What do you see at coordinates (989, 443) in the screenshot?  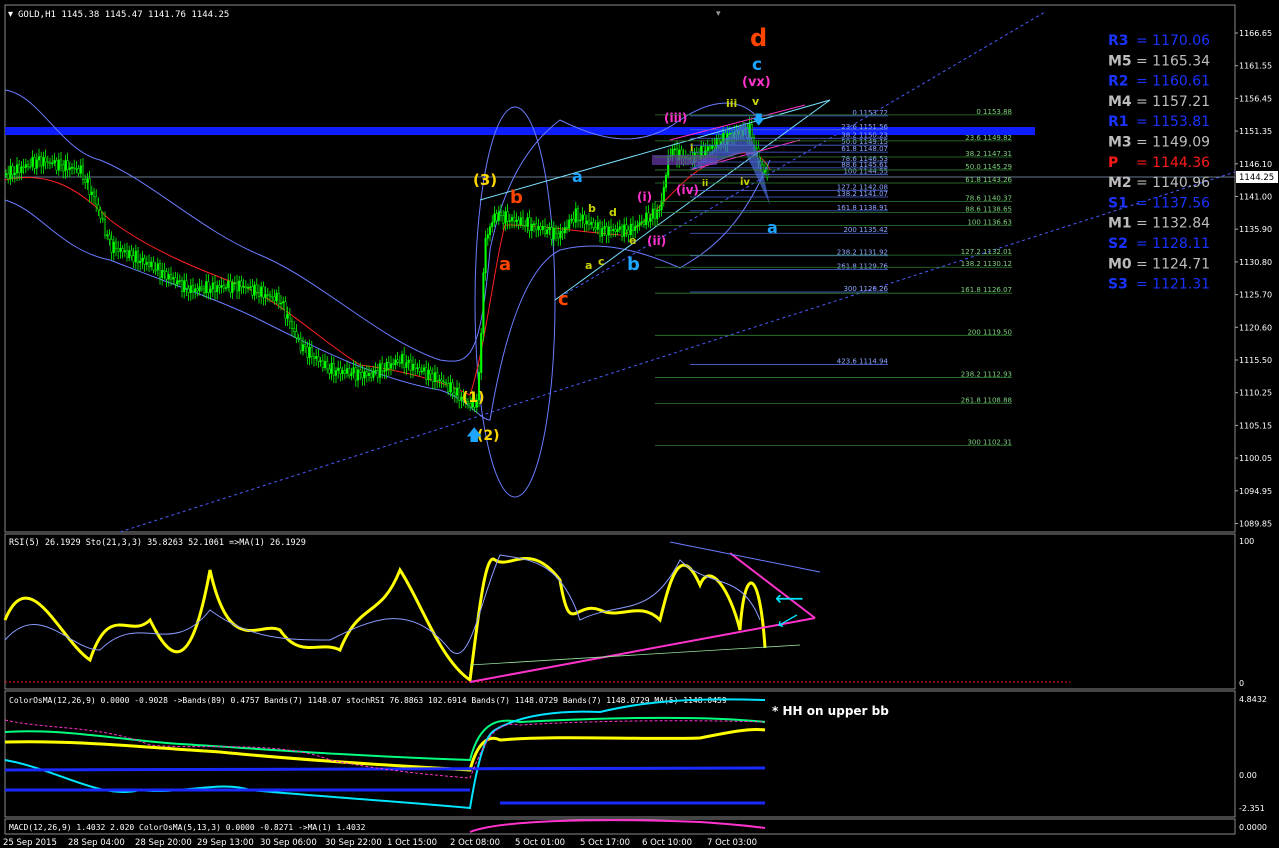 I see `fib-label-b: 300 1102.31` at bounding box center [989, 443].